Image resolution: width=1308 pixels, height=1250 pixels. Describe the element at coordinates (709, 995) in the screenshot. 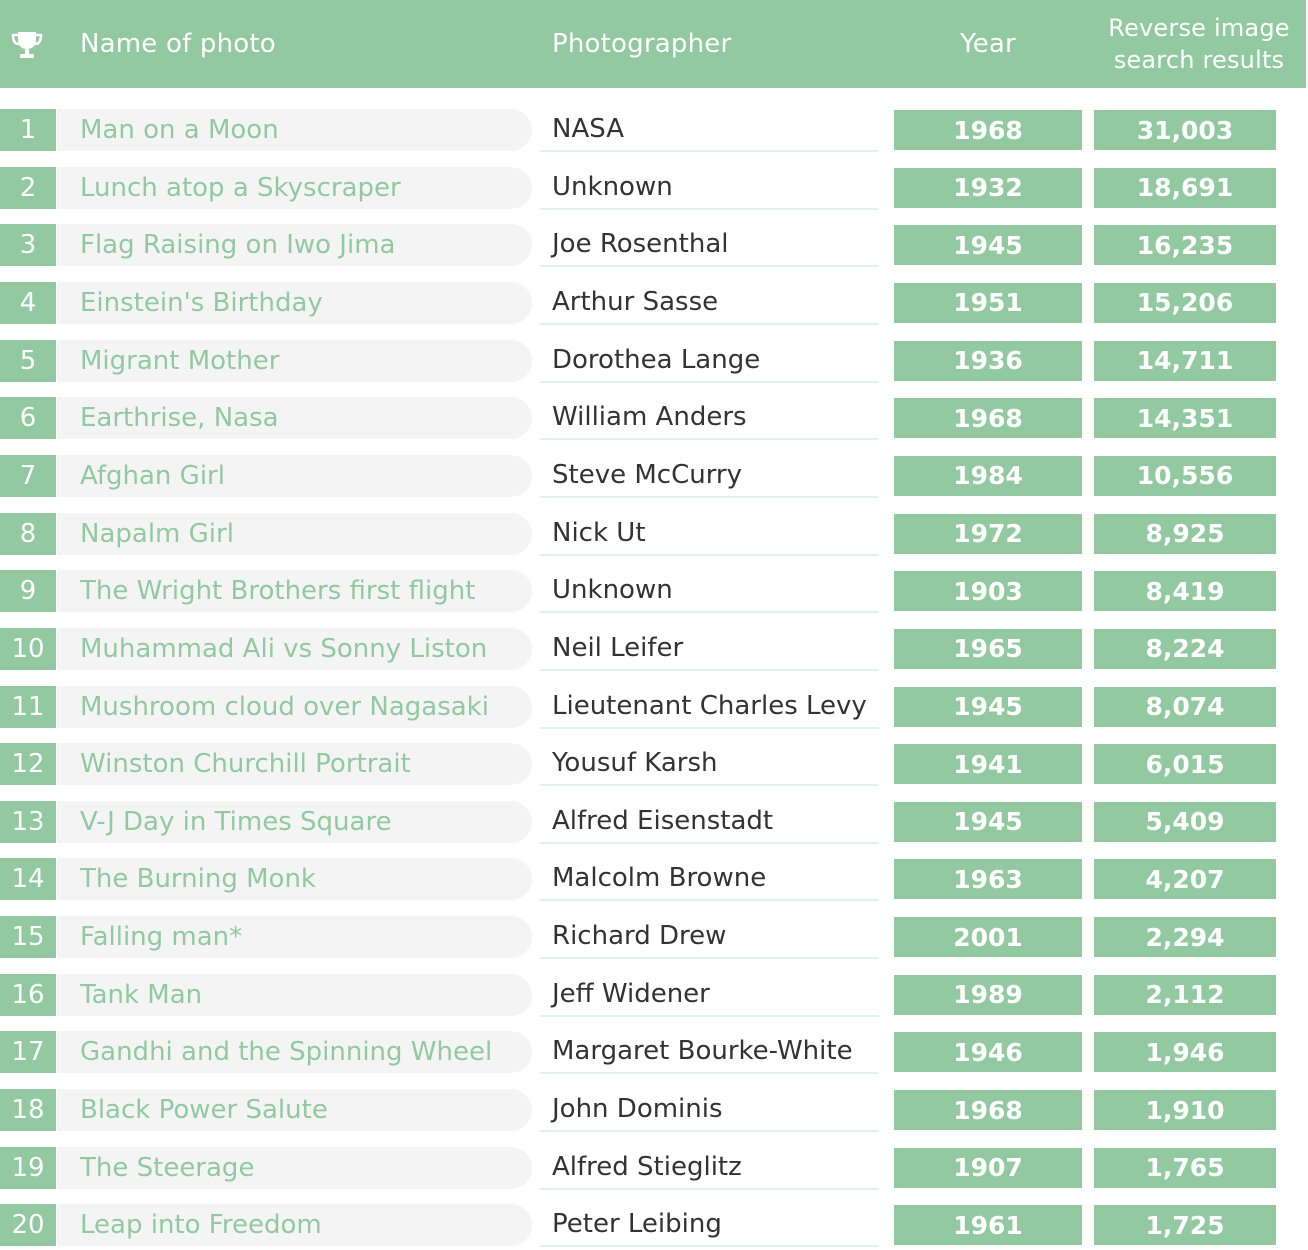

I see `photographer-name: Jeff Widener` at that location.